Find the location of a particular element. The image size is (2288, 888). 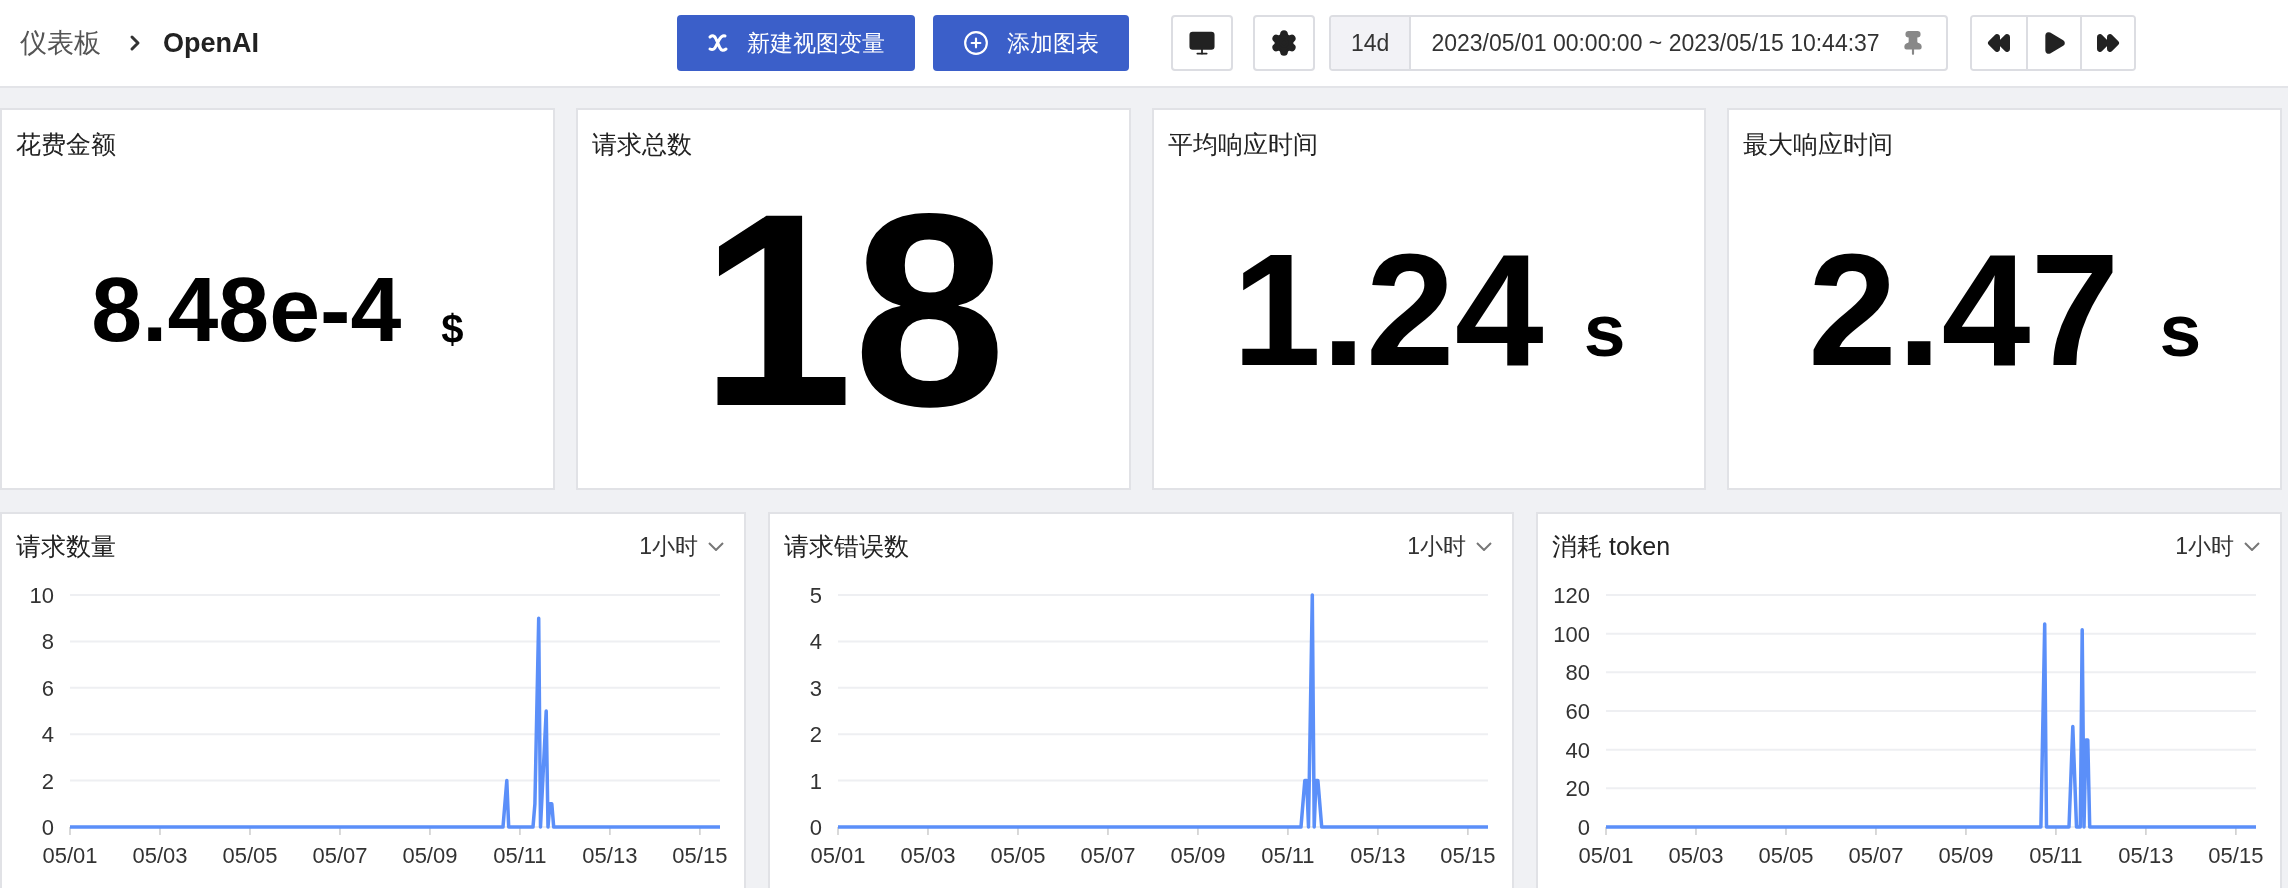

card-title: 平均响应时间 is located at coordinates (1242, 144).